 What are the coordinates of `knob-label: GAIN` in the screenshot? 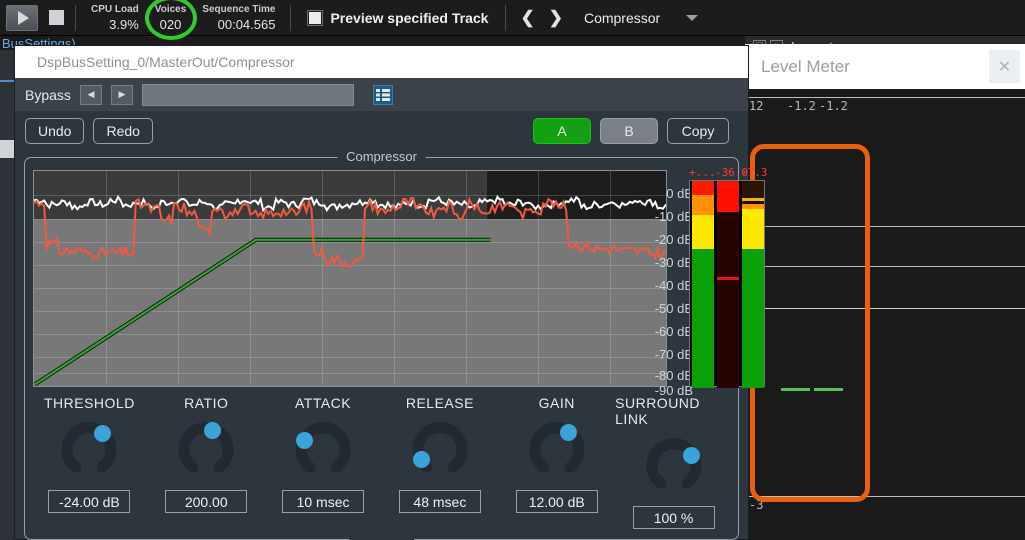 It's located at (556, 403).